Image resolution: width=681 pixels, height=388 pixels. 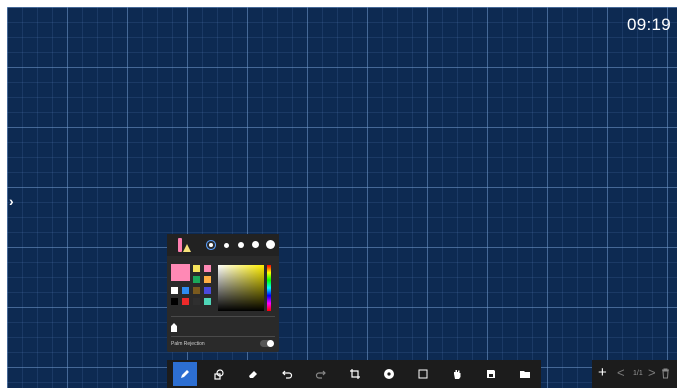 I want to click on palm-rejection-toggle, so click(x=267, y=343).